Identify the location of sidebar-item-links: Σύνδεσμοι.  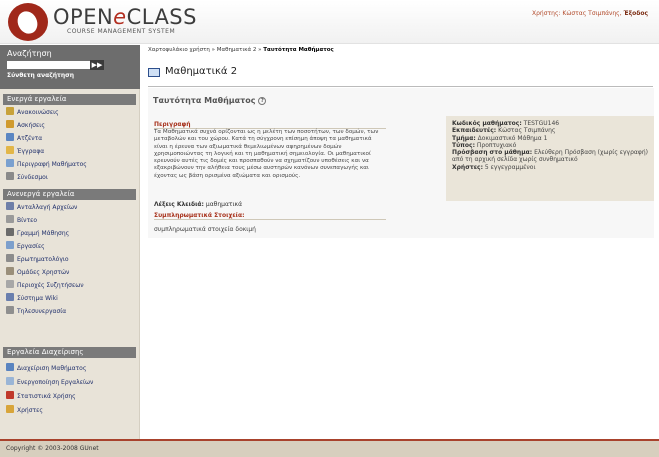
(71, 178).